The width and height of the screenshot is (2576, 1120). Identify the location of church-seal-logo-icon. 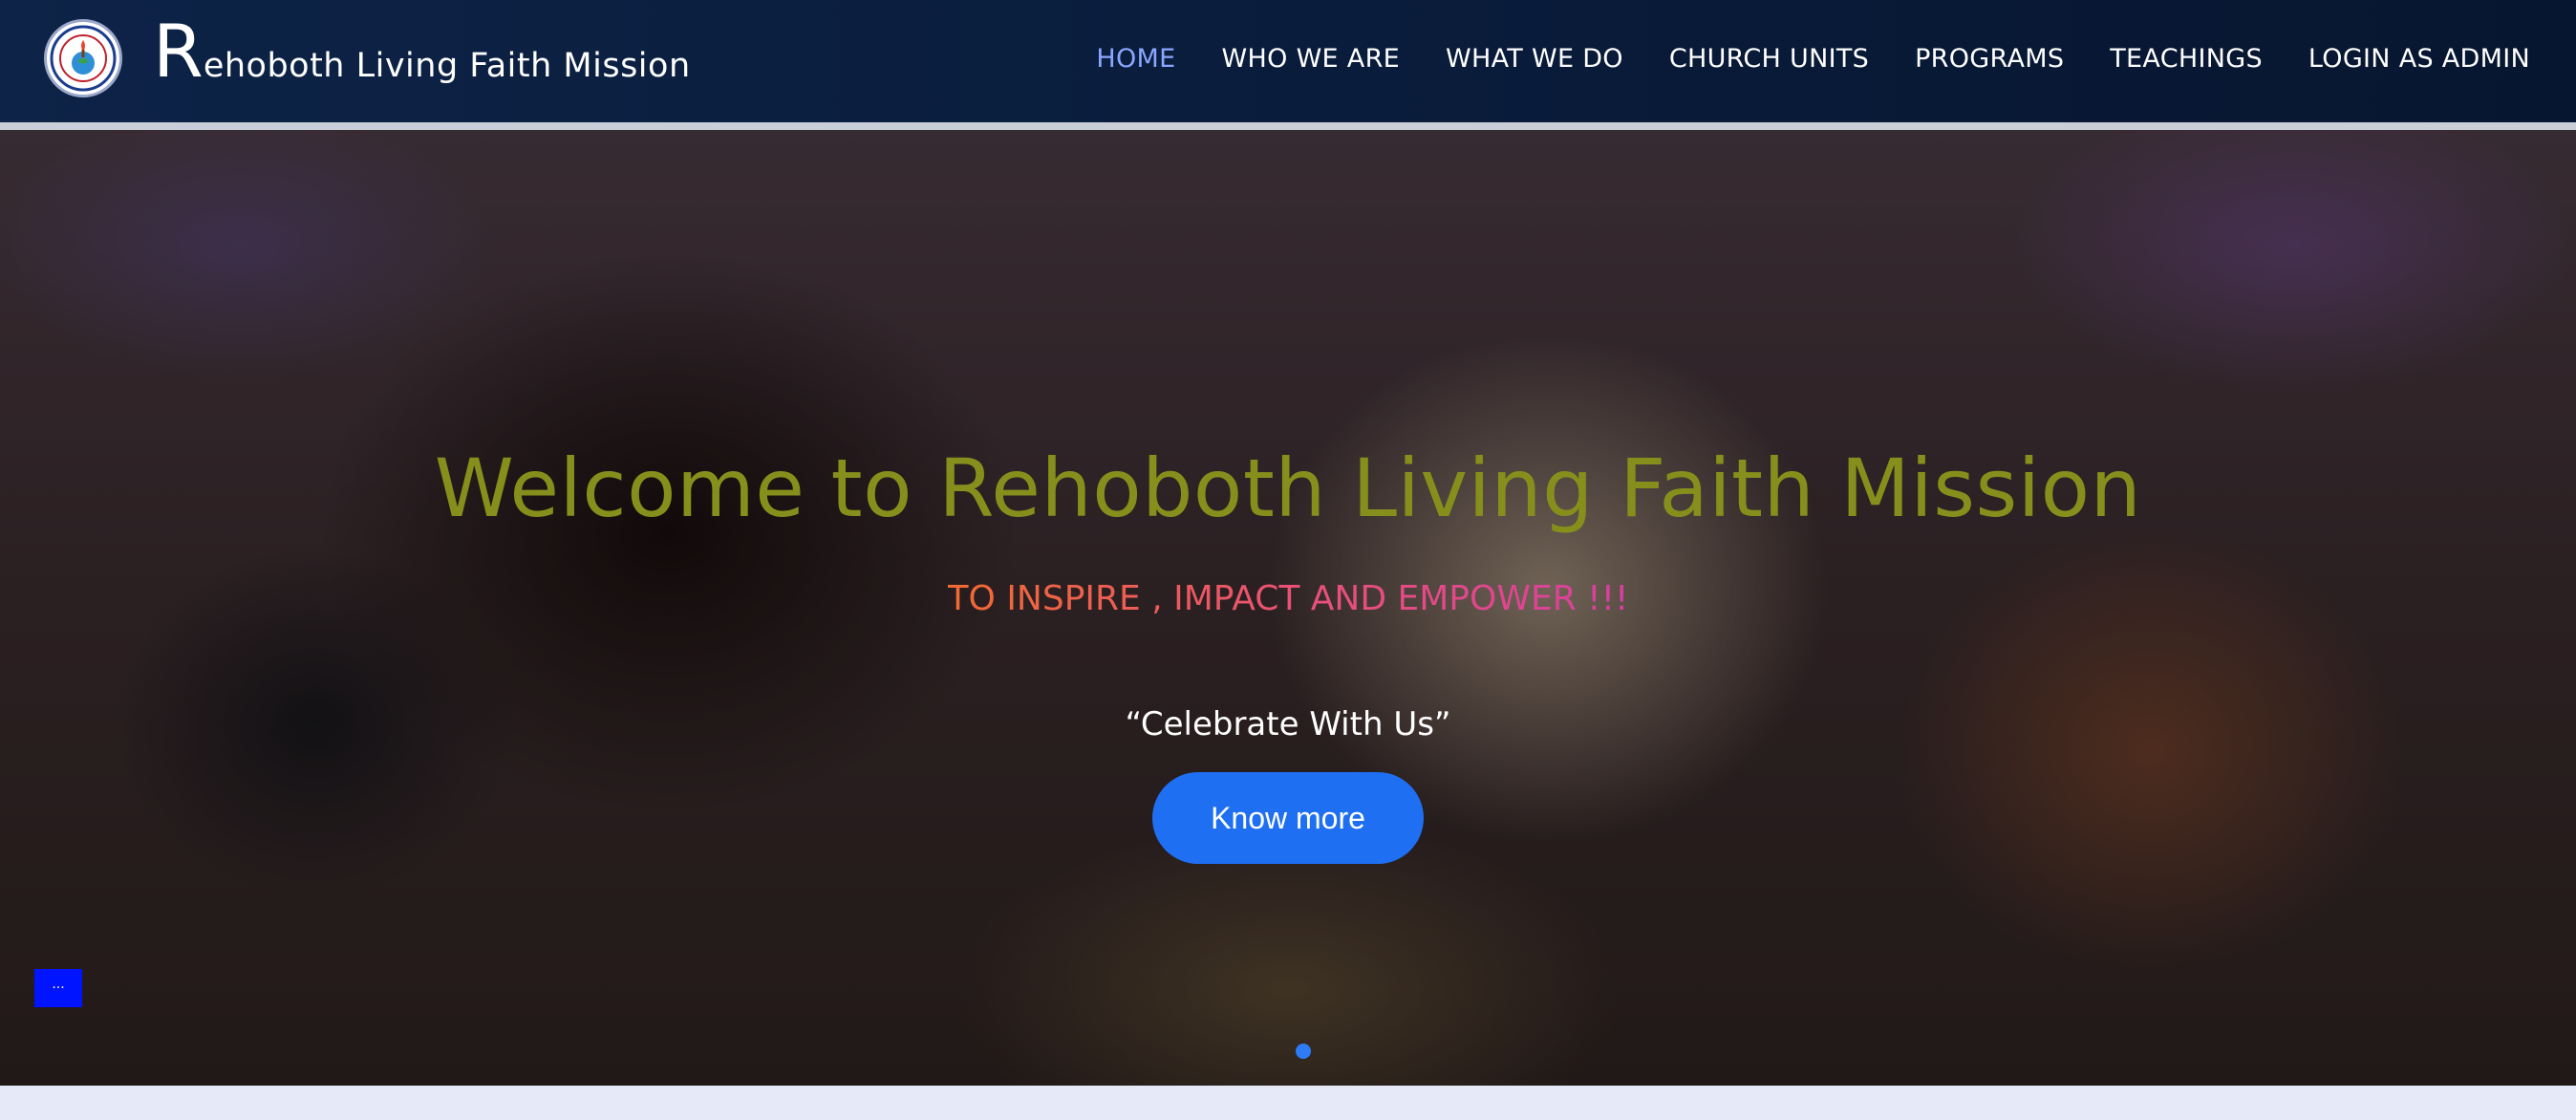
(83, 59).